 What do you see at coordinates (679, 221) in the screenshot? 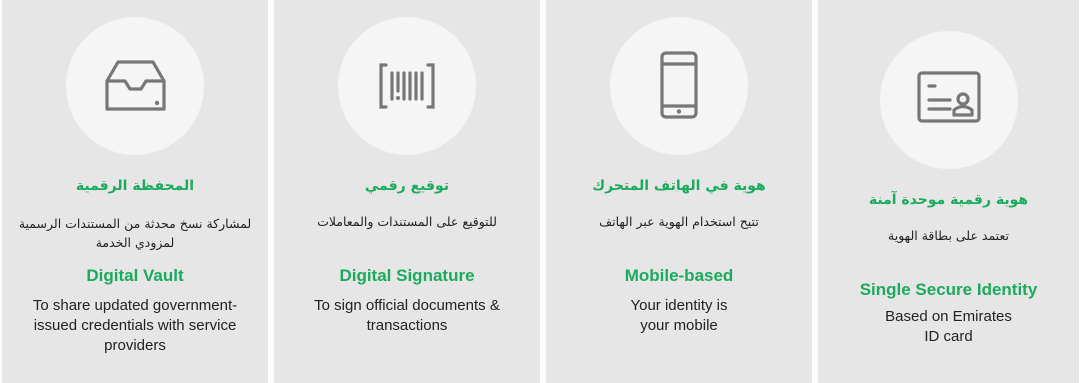
I see `arabic-description: تتيح استخدام الهوية عبر الهاتف` at bounding box center [679, 221].